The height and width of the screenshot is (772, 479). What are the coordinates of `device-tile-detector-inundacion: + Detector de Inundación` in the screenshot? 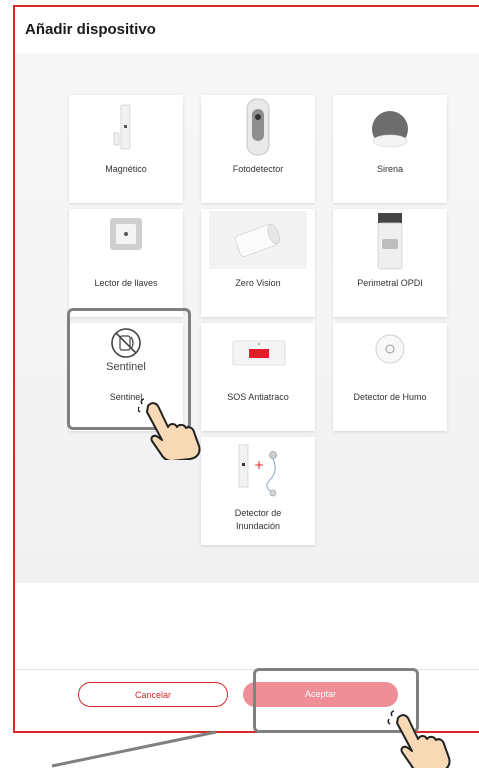 It's located at (258, 491).